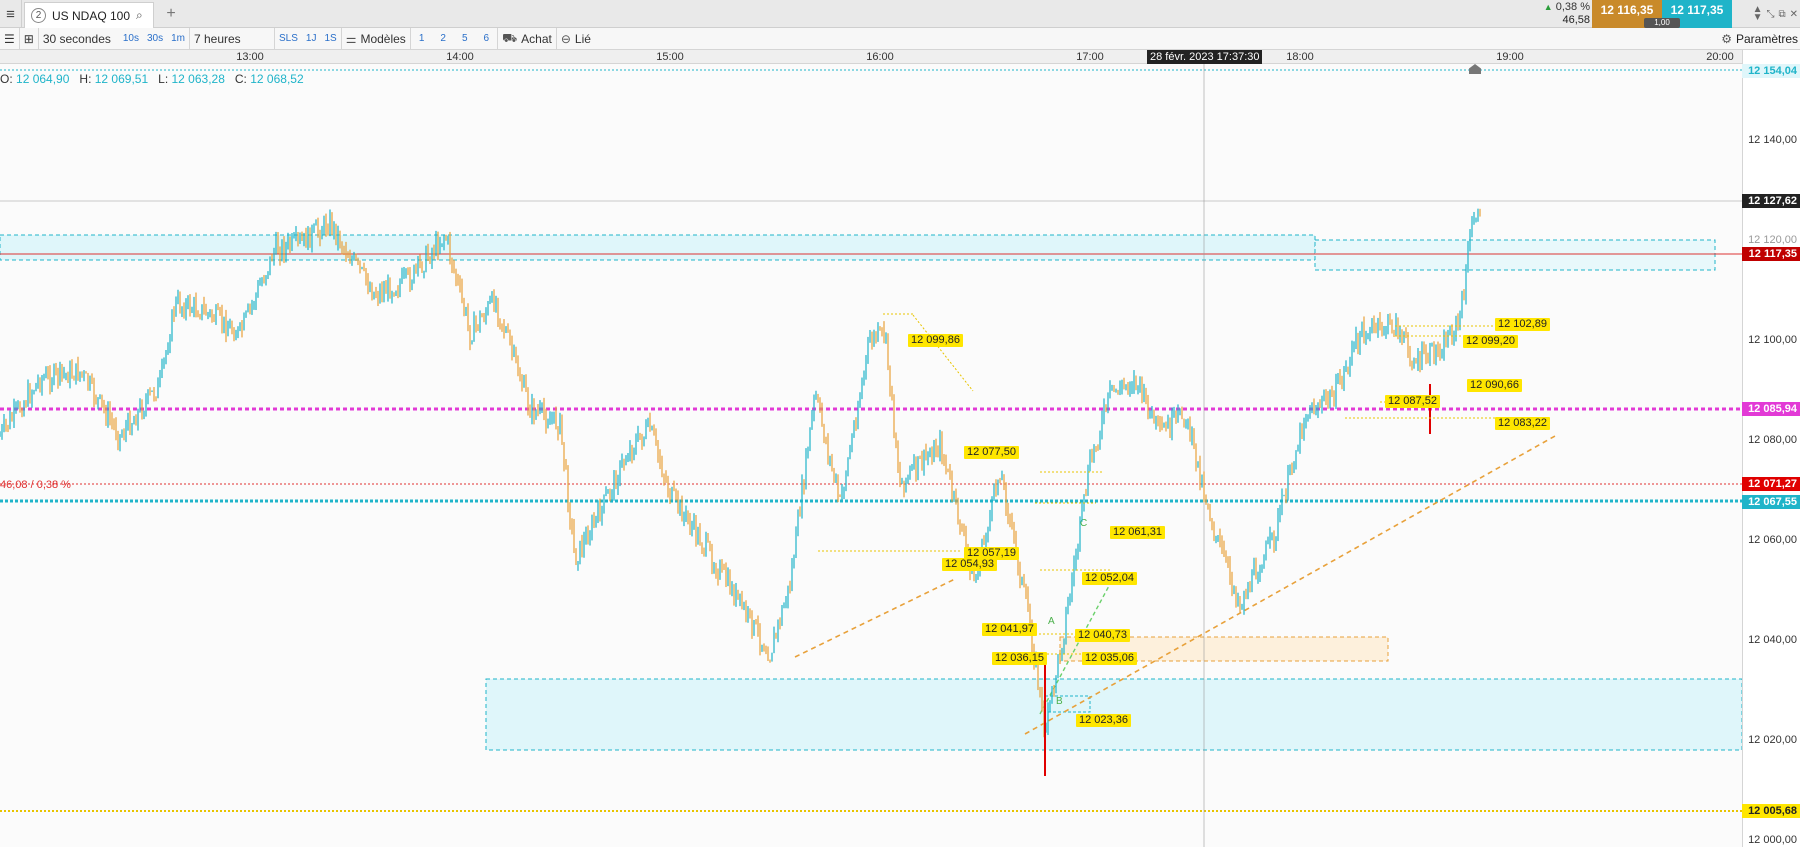 This screenshot has width=1800, height=847. What do you see at coordinates (43, 79) in the screenshot?
I see `ohlc-open: 12 064,90` at bounding box center [43, 79].